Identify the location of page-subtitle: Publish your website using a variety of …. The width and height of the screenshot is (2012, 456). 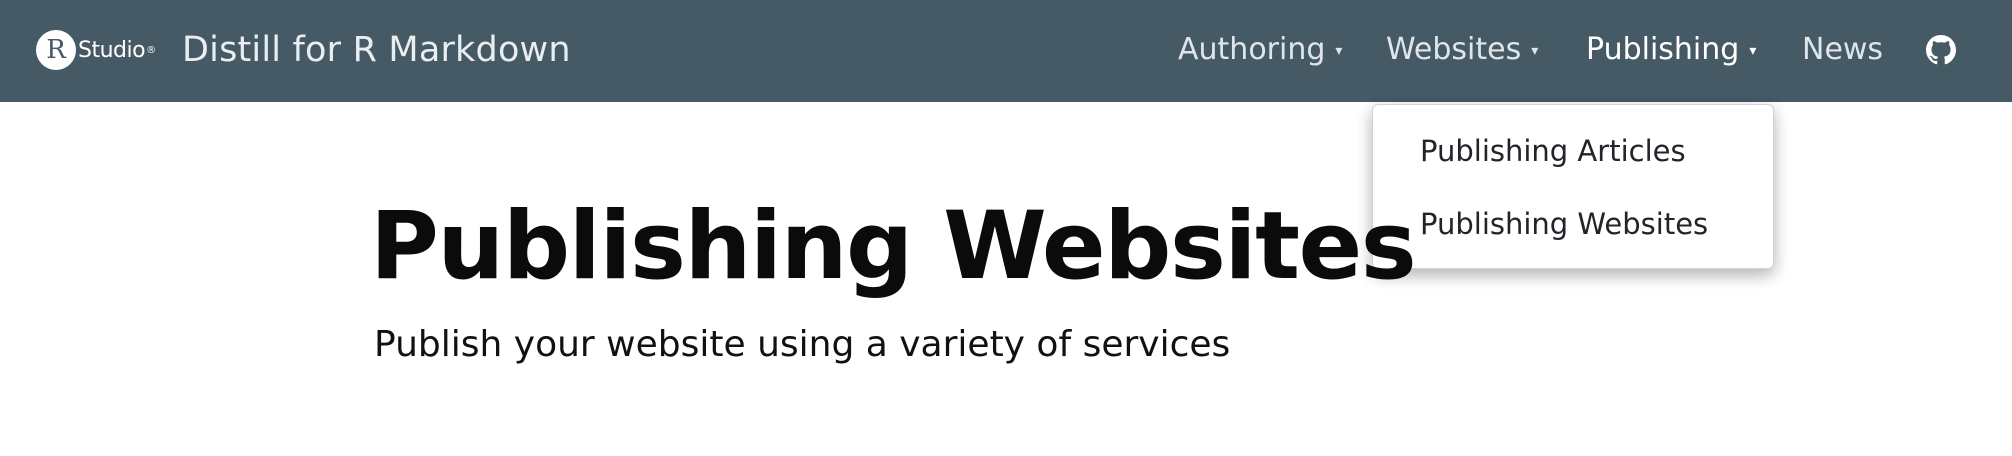
(802, 344).